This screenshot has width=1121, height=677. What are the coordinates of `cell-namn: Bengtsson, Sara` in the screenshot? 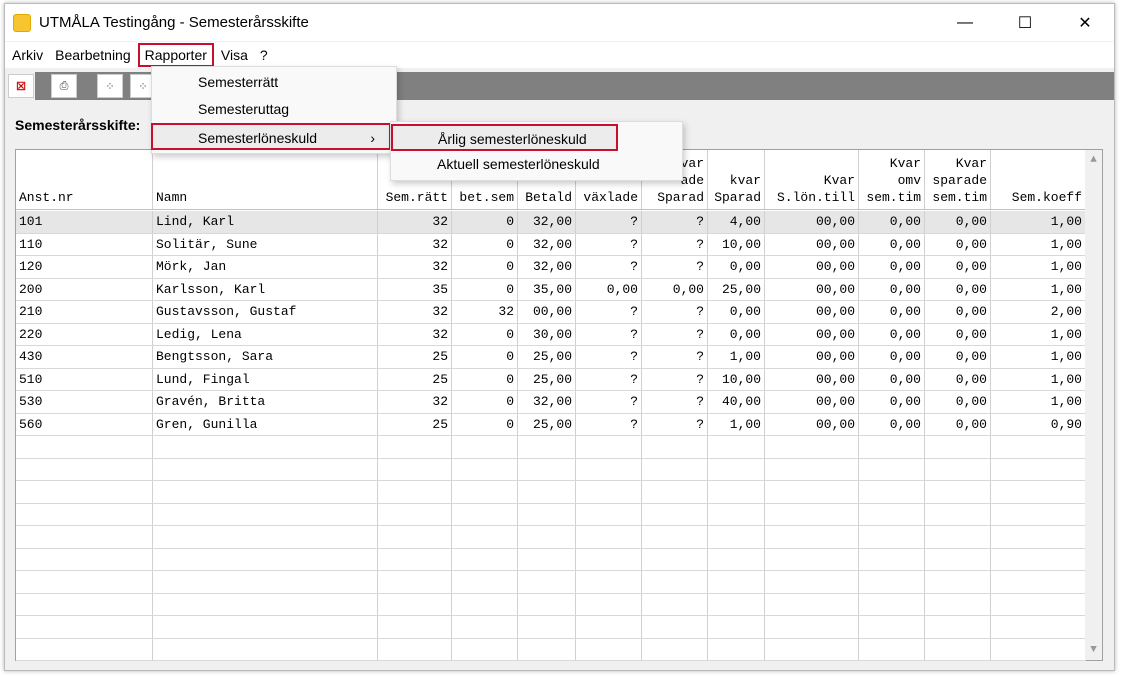 It's located at (265, 357).